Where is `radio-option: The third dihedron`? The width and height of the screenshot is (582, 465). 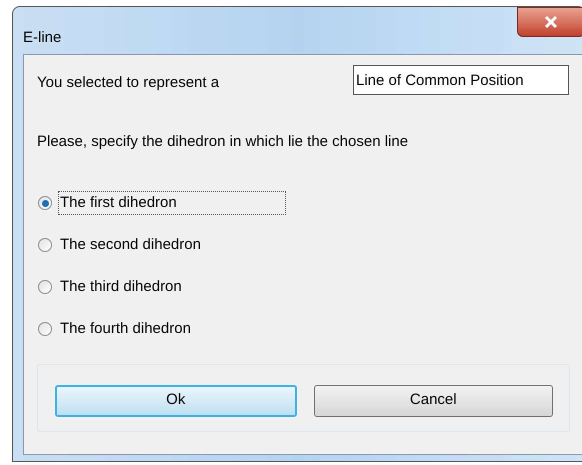
radio-option: The third dihedron is located at coordinates (310, 287).